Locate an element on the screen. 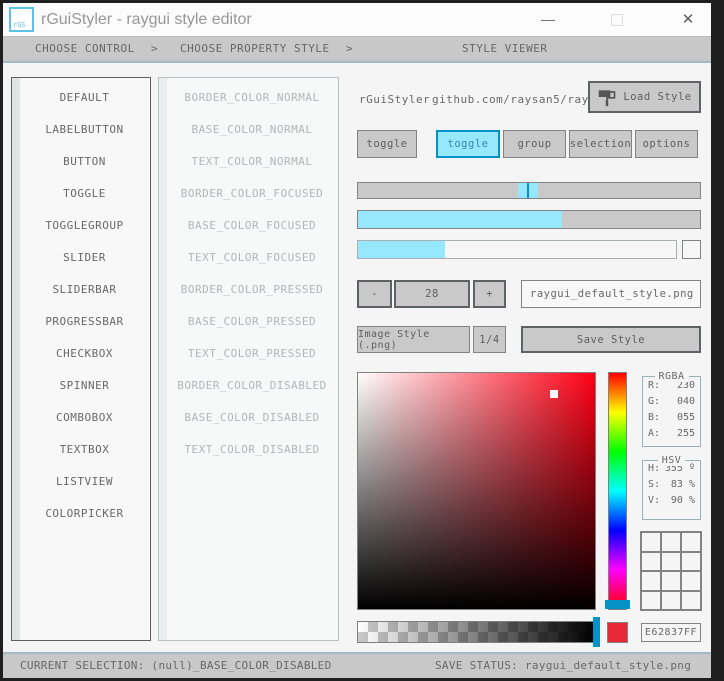  controls-list-scrollbar is located at coordinates (16, 359).